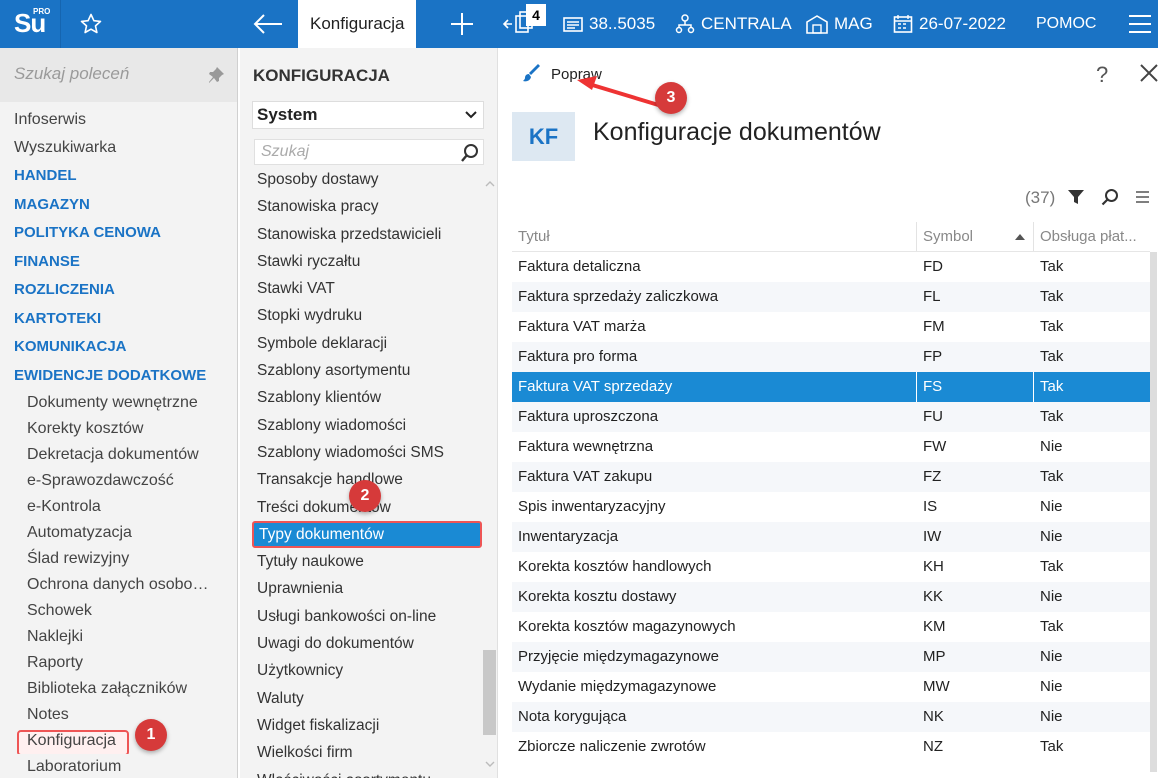 This screenshot has height=778, width=1158. What do you see at coordinates (831, 387) in the screenshot?
I see `table-row: Faktura VAT sprzedaży FS Tak` at bounding box center [831, 387].